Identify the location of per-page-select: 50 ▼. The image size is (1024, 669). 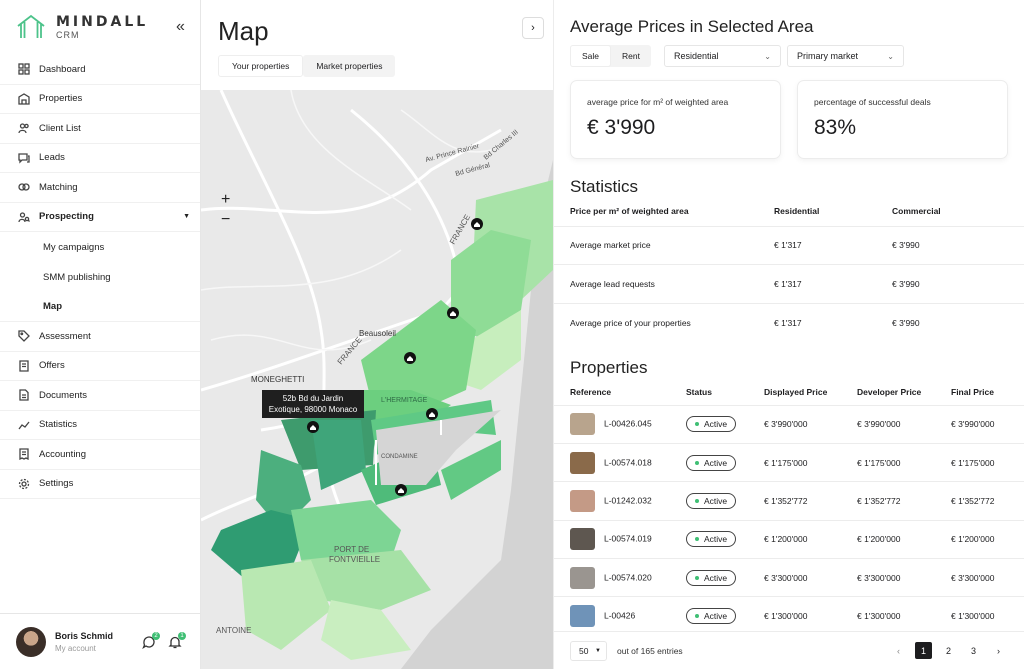
(588, 650).